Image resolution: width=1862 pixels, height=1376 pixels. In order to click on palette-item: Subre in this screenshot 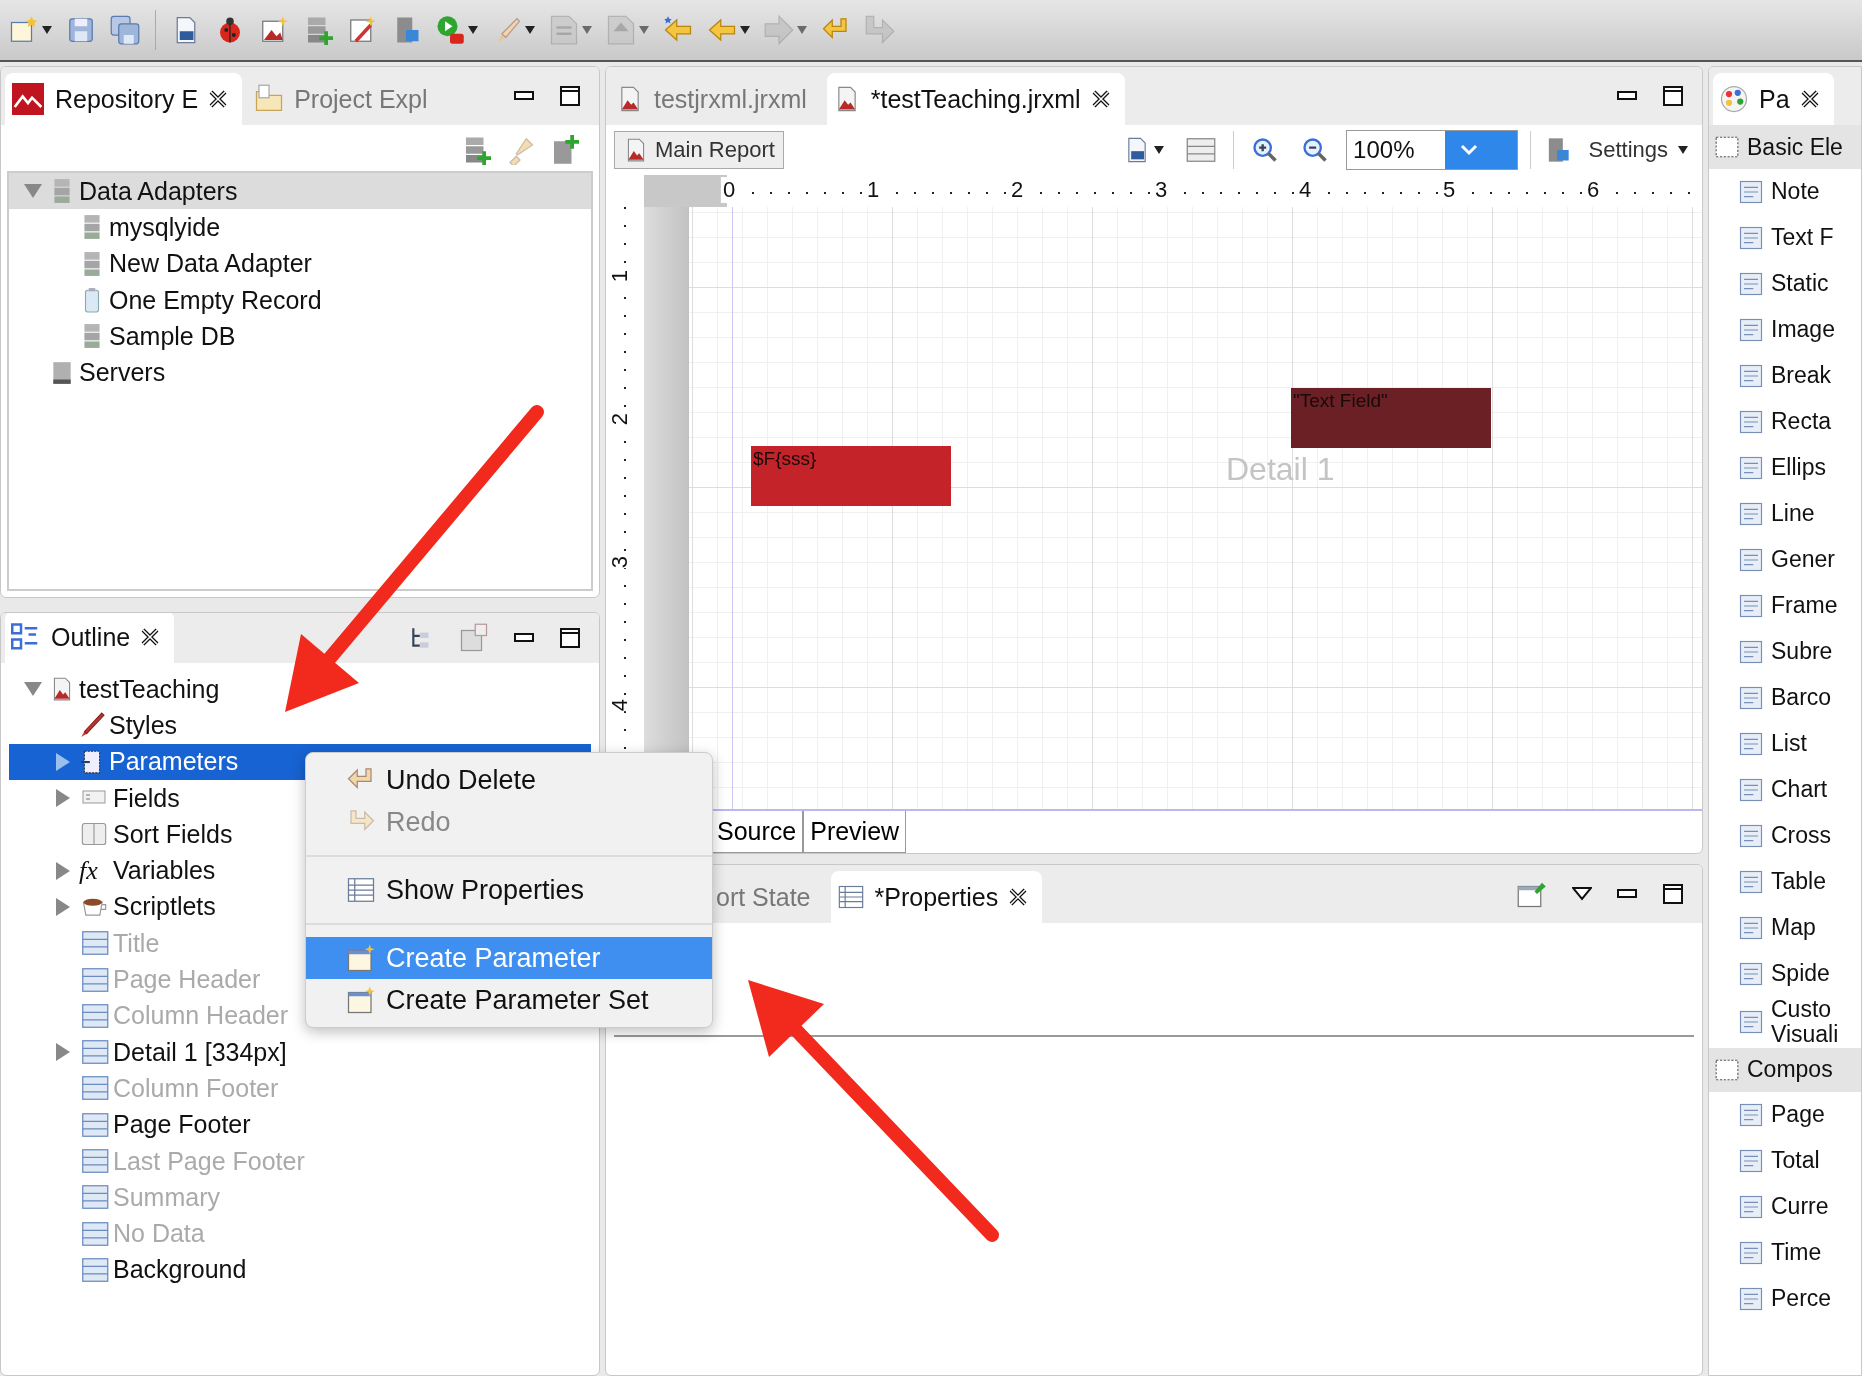, I will do `click(1785, 652)`.